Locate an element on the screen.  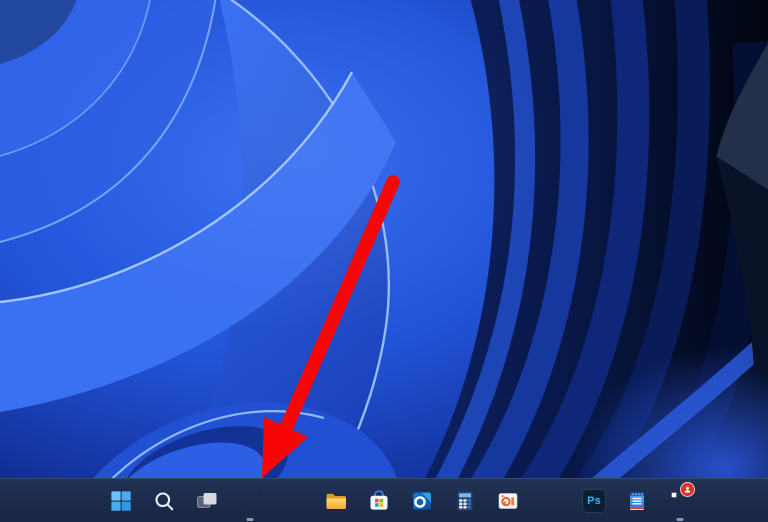
taskbar: Ps is located at coordinates (384, 500).